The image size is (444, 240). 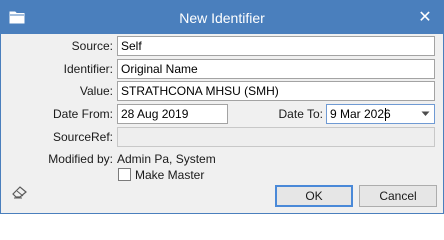 I want to click on title-bar: New Identifier ✕, so click(x=222, y=17).